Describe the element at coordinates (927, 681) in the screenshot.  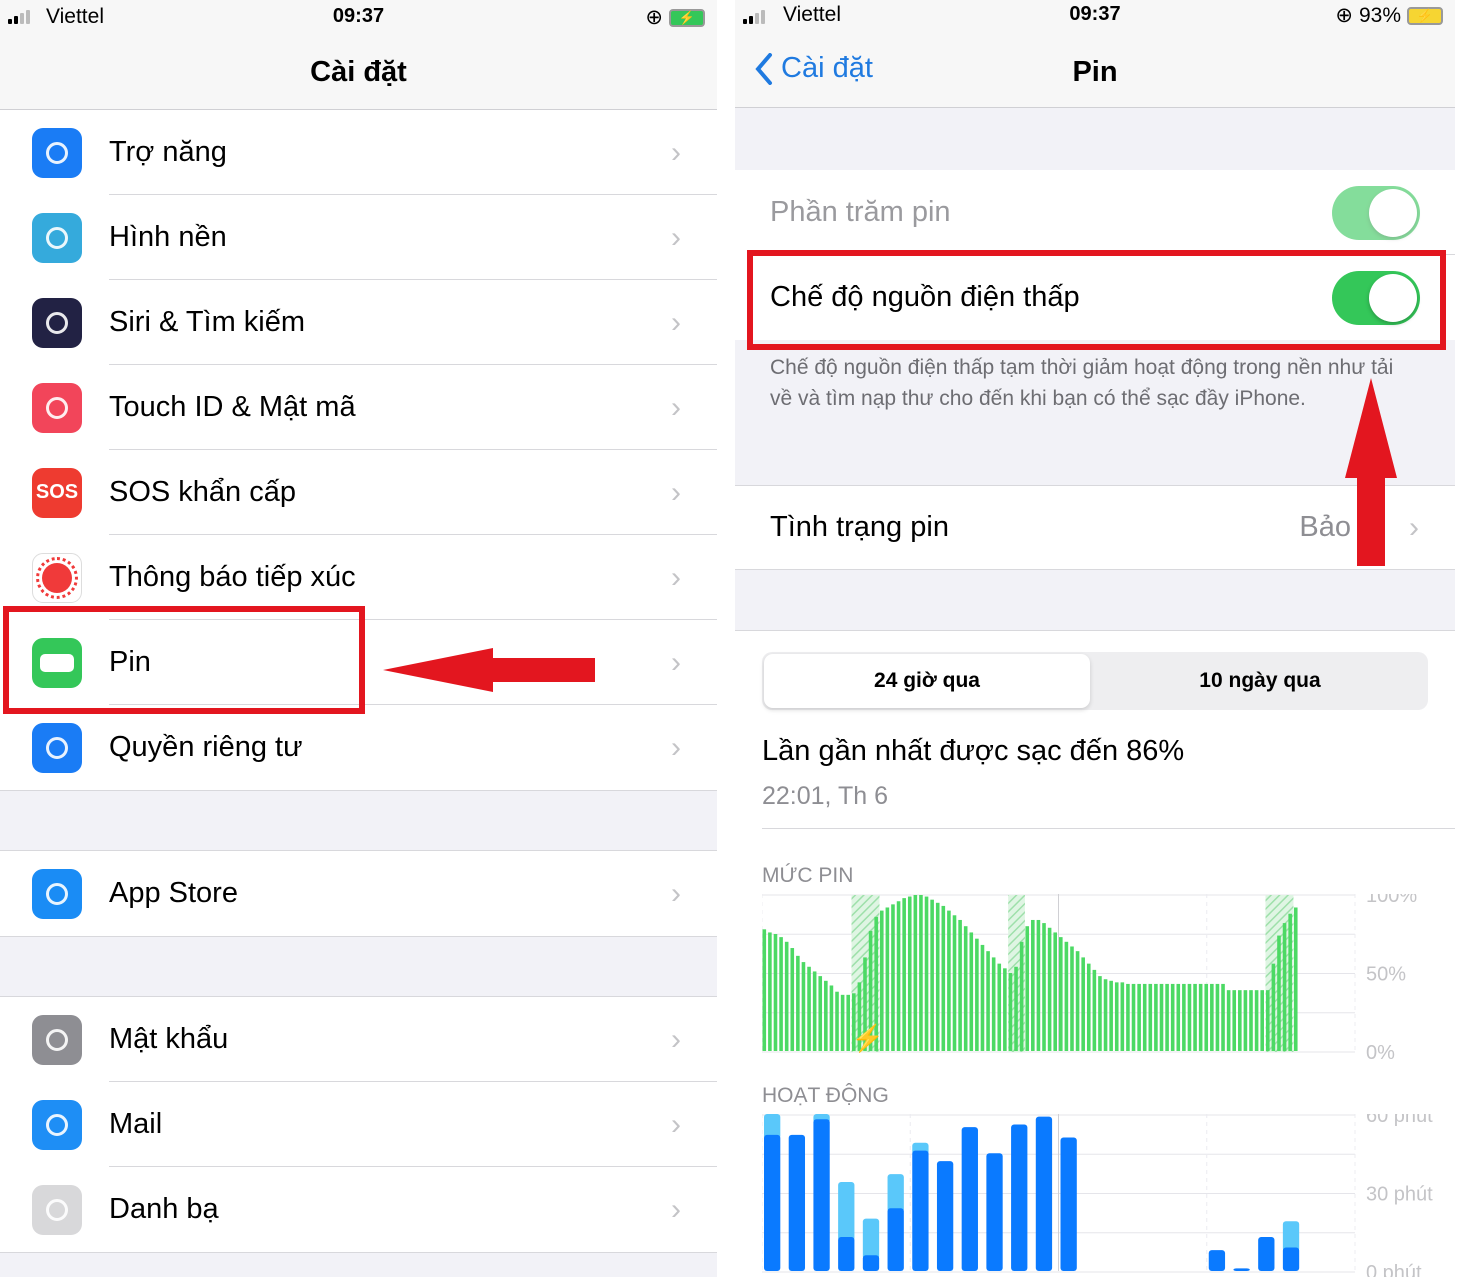
I see `segment-24h: 24 giờ qua` at that location.